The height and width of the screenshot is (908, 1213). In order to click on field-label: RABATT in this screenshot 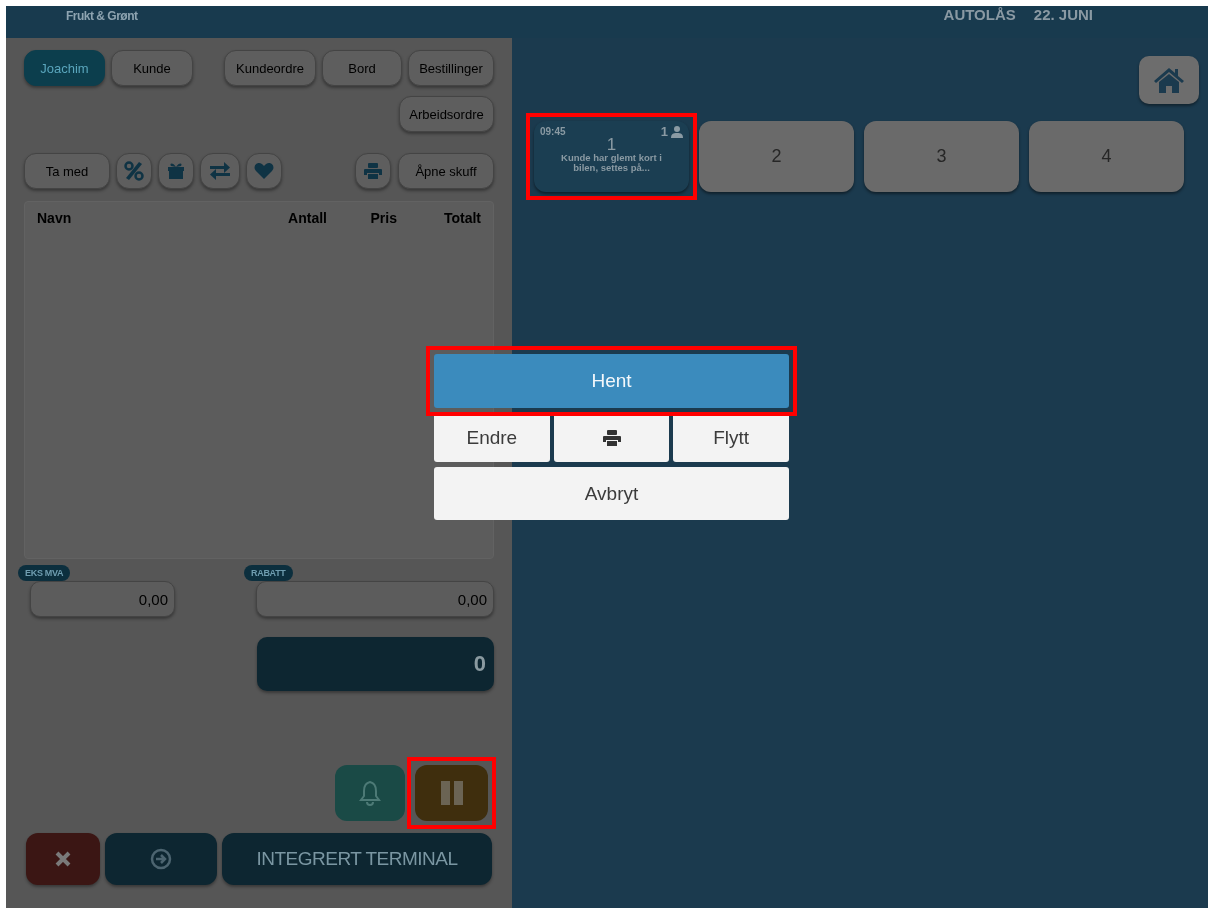, I will do `click(268, 573)`.